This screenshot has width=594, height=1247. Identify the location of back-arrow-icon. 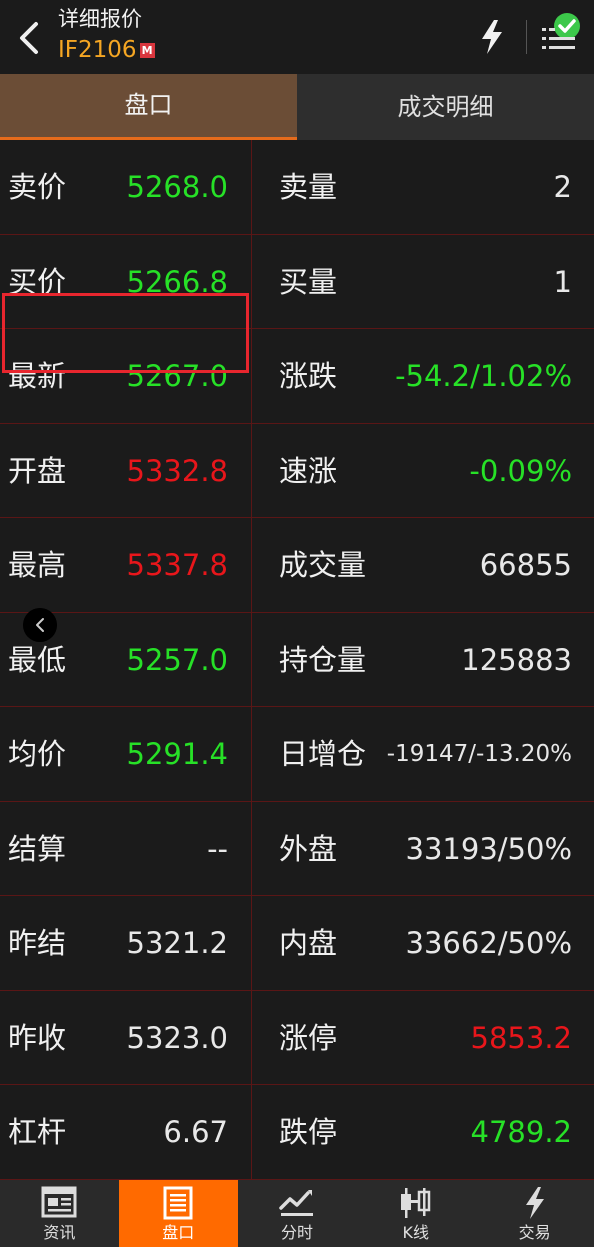
(30, 38).